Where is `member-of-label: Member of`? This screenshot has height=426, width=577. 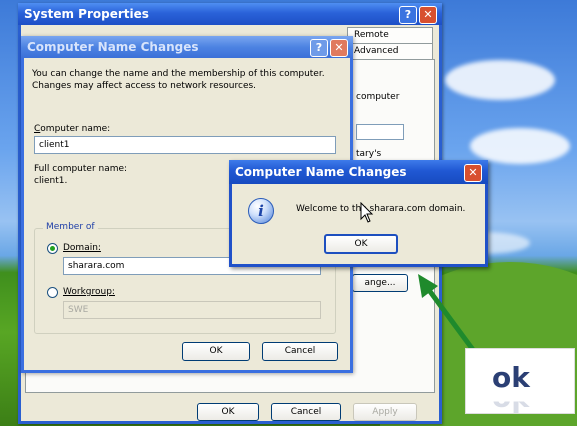 member-of-label: Member of is located at coordinates (70, 227).